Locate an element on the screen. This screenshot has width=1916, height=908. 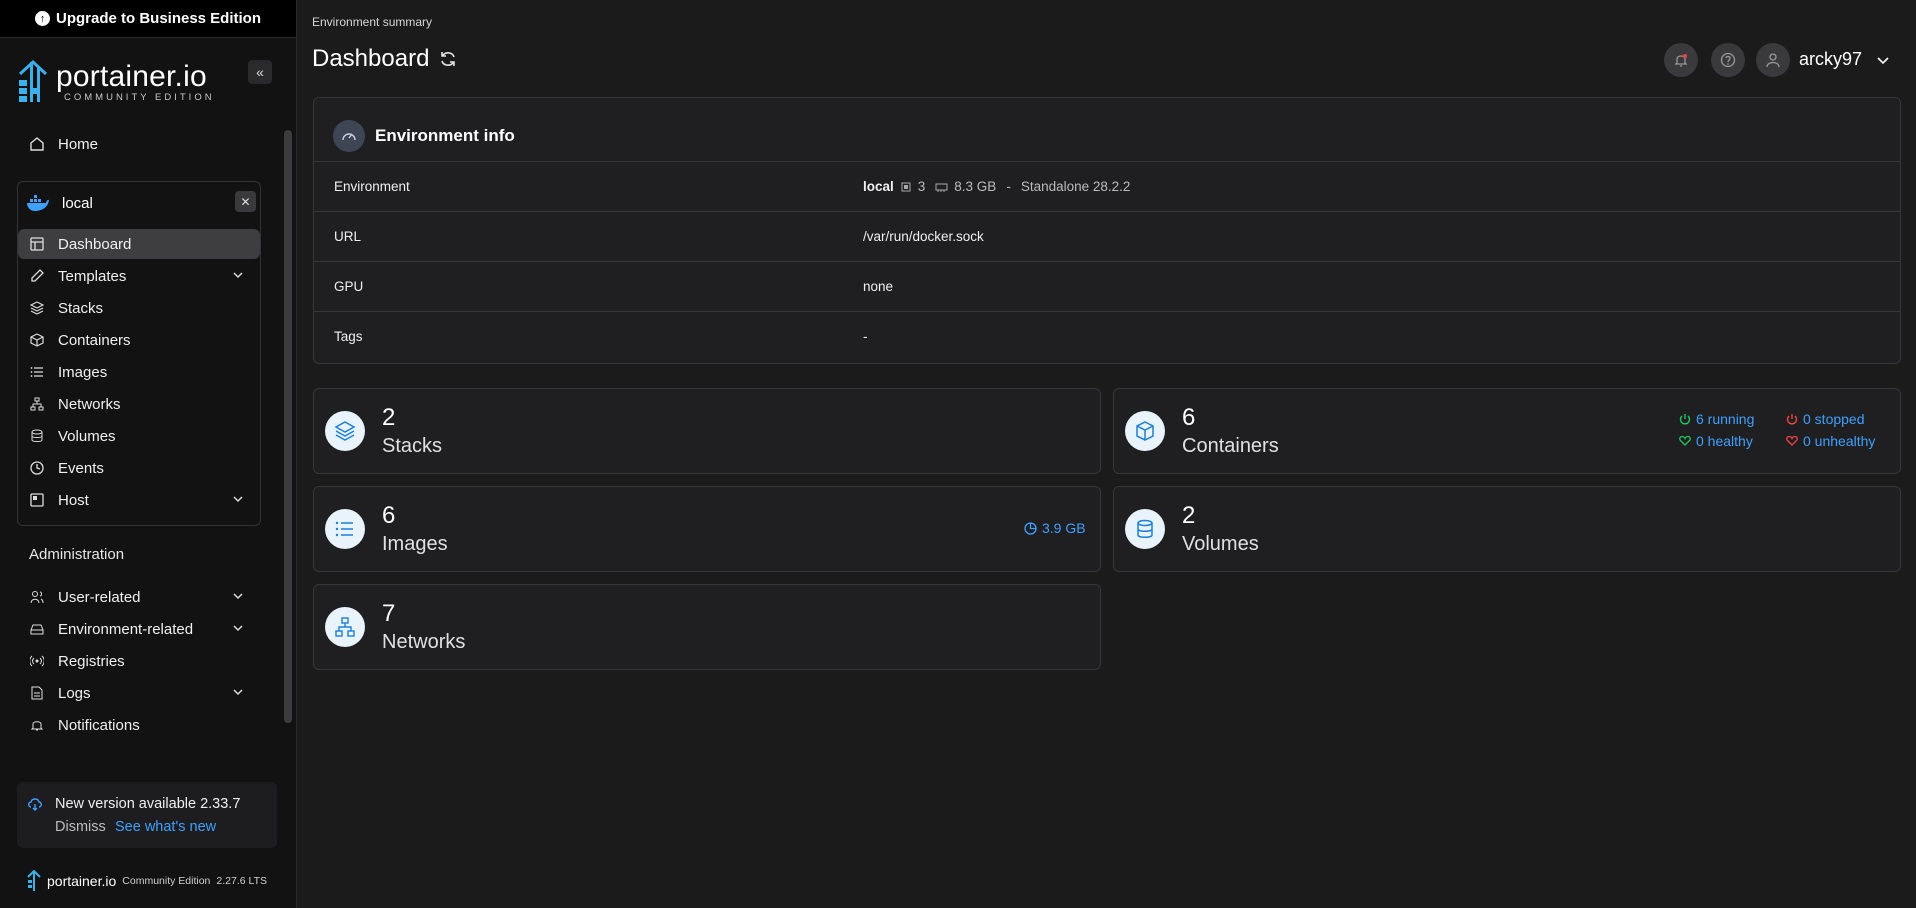
hard-drive-icon is located at coordinates (37, 629).